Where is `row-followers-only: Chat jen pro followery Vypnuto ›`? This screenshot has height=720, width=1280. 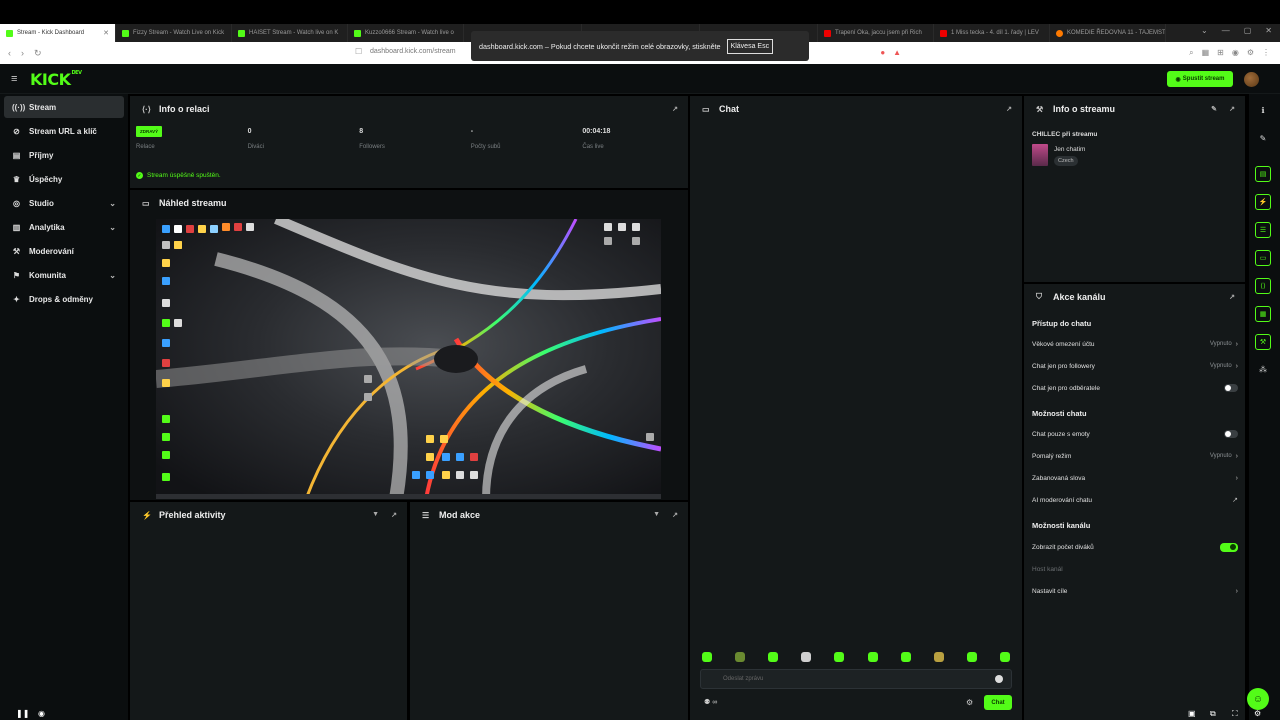 row-followers-only: Chat jen pro followery Vypnuto › is located at coordinates (1135, 366).